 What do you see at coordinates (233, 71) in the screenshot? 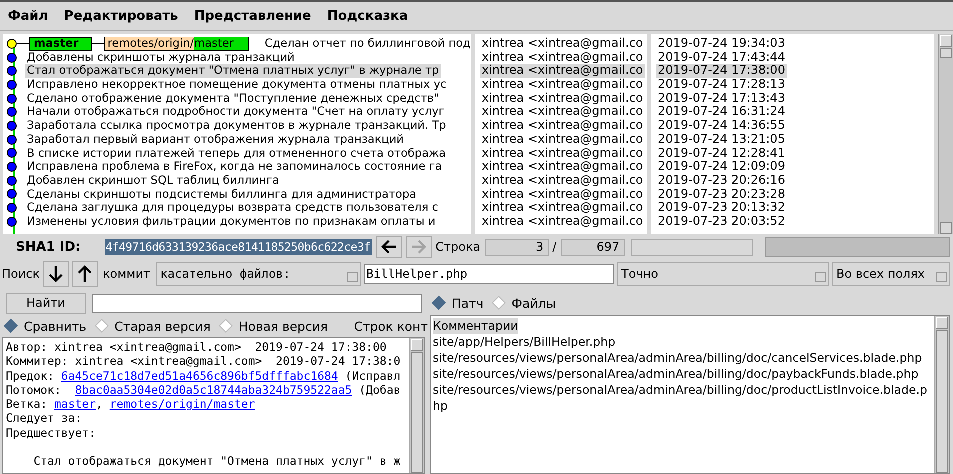
I see `commit-message: Стал отображаться документ "Отмена платных услуг" в журнале тр` at bounding box center [233, 71].